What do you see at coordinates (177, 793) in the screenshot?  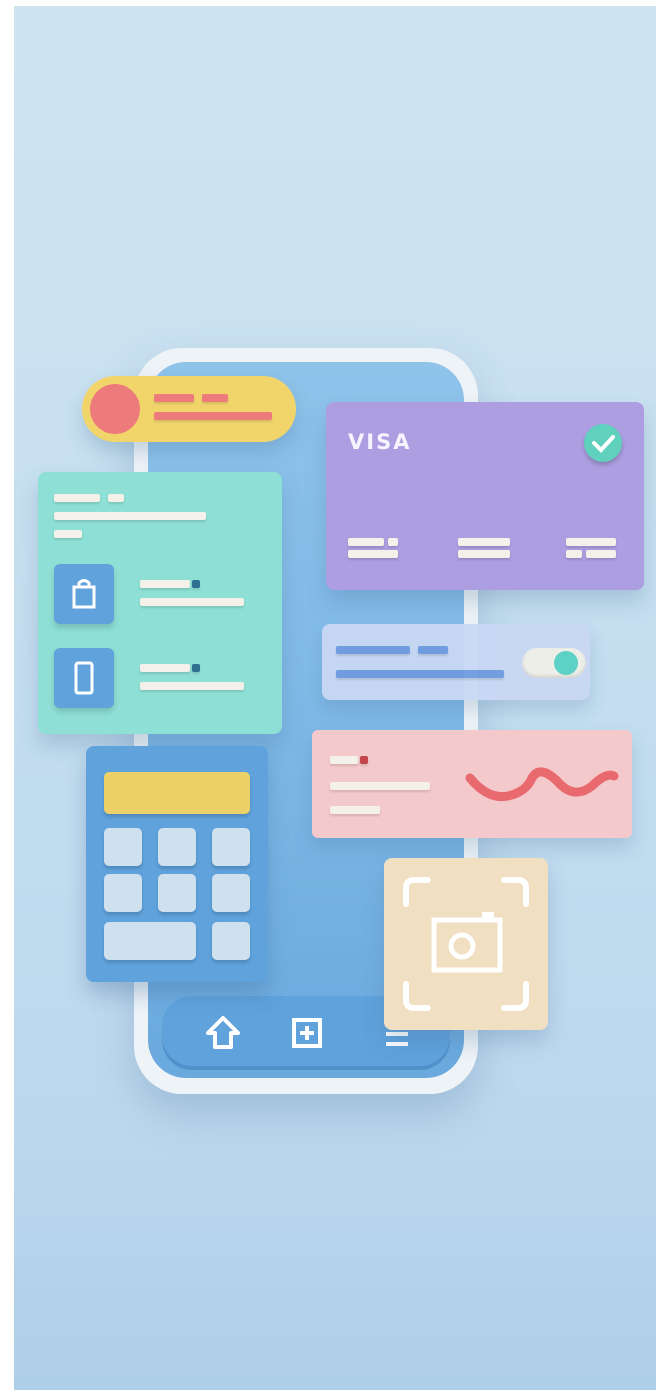 I see `calculator-display` at bounding box center [177, 793].